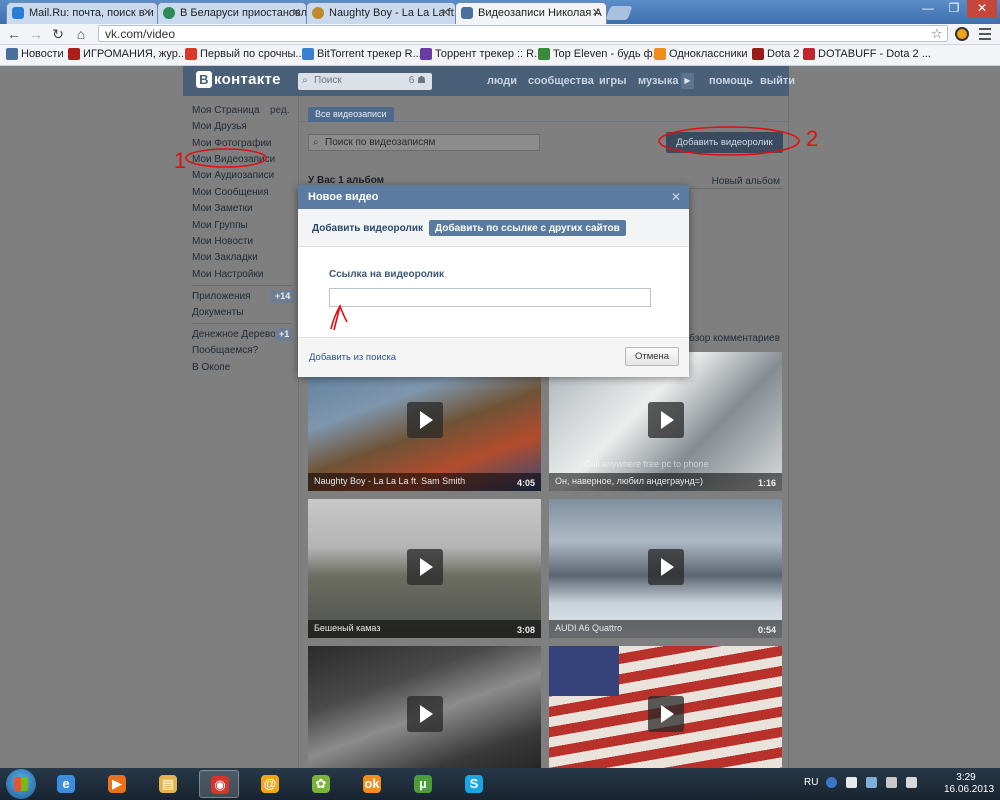 The width and height of the screenshot is (1000, 800). What do you see at coordinates (962, 34) in the screenshot?
I see `extension-icon` at bounding box center [962, 34].